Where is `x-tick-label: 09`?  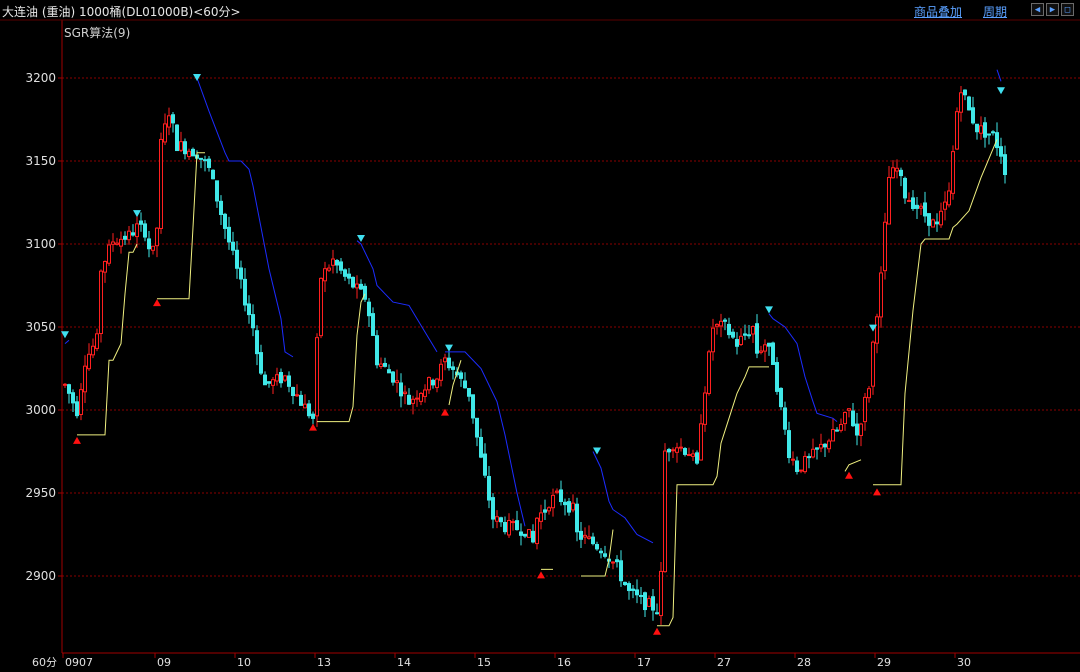 x-tick-label: 09 is located at coordinates (164, 662).